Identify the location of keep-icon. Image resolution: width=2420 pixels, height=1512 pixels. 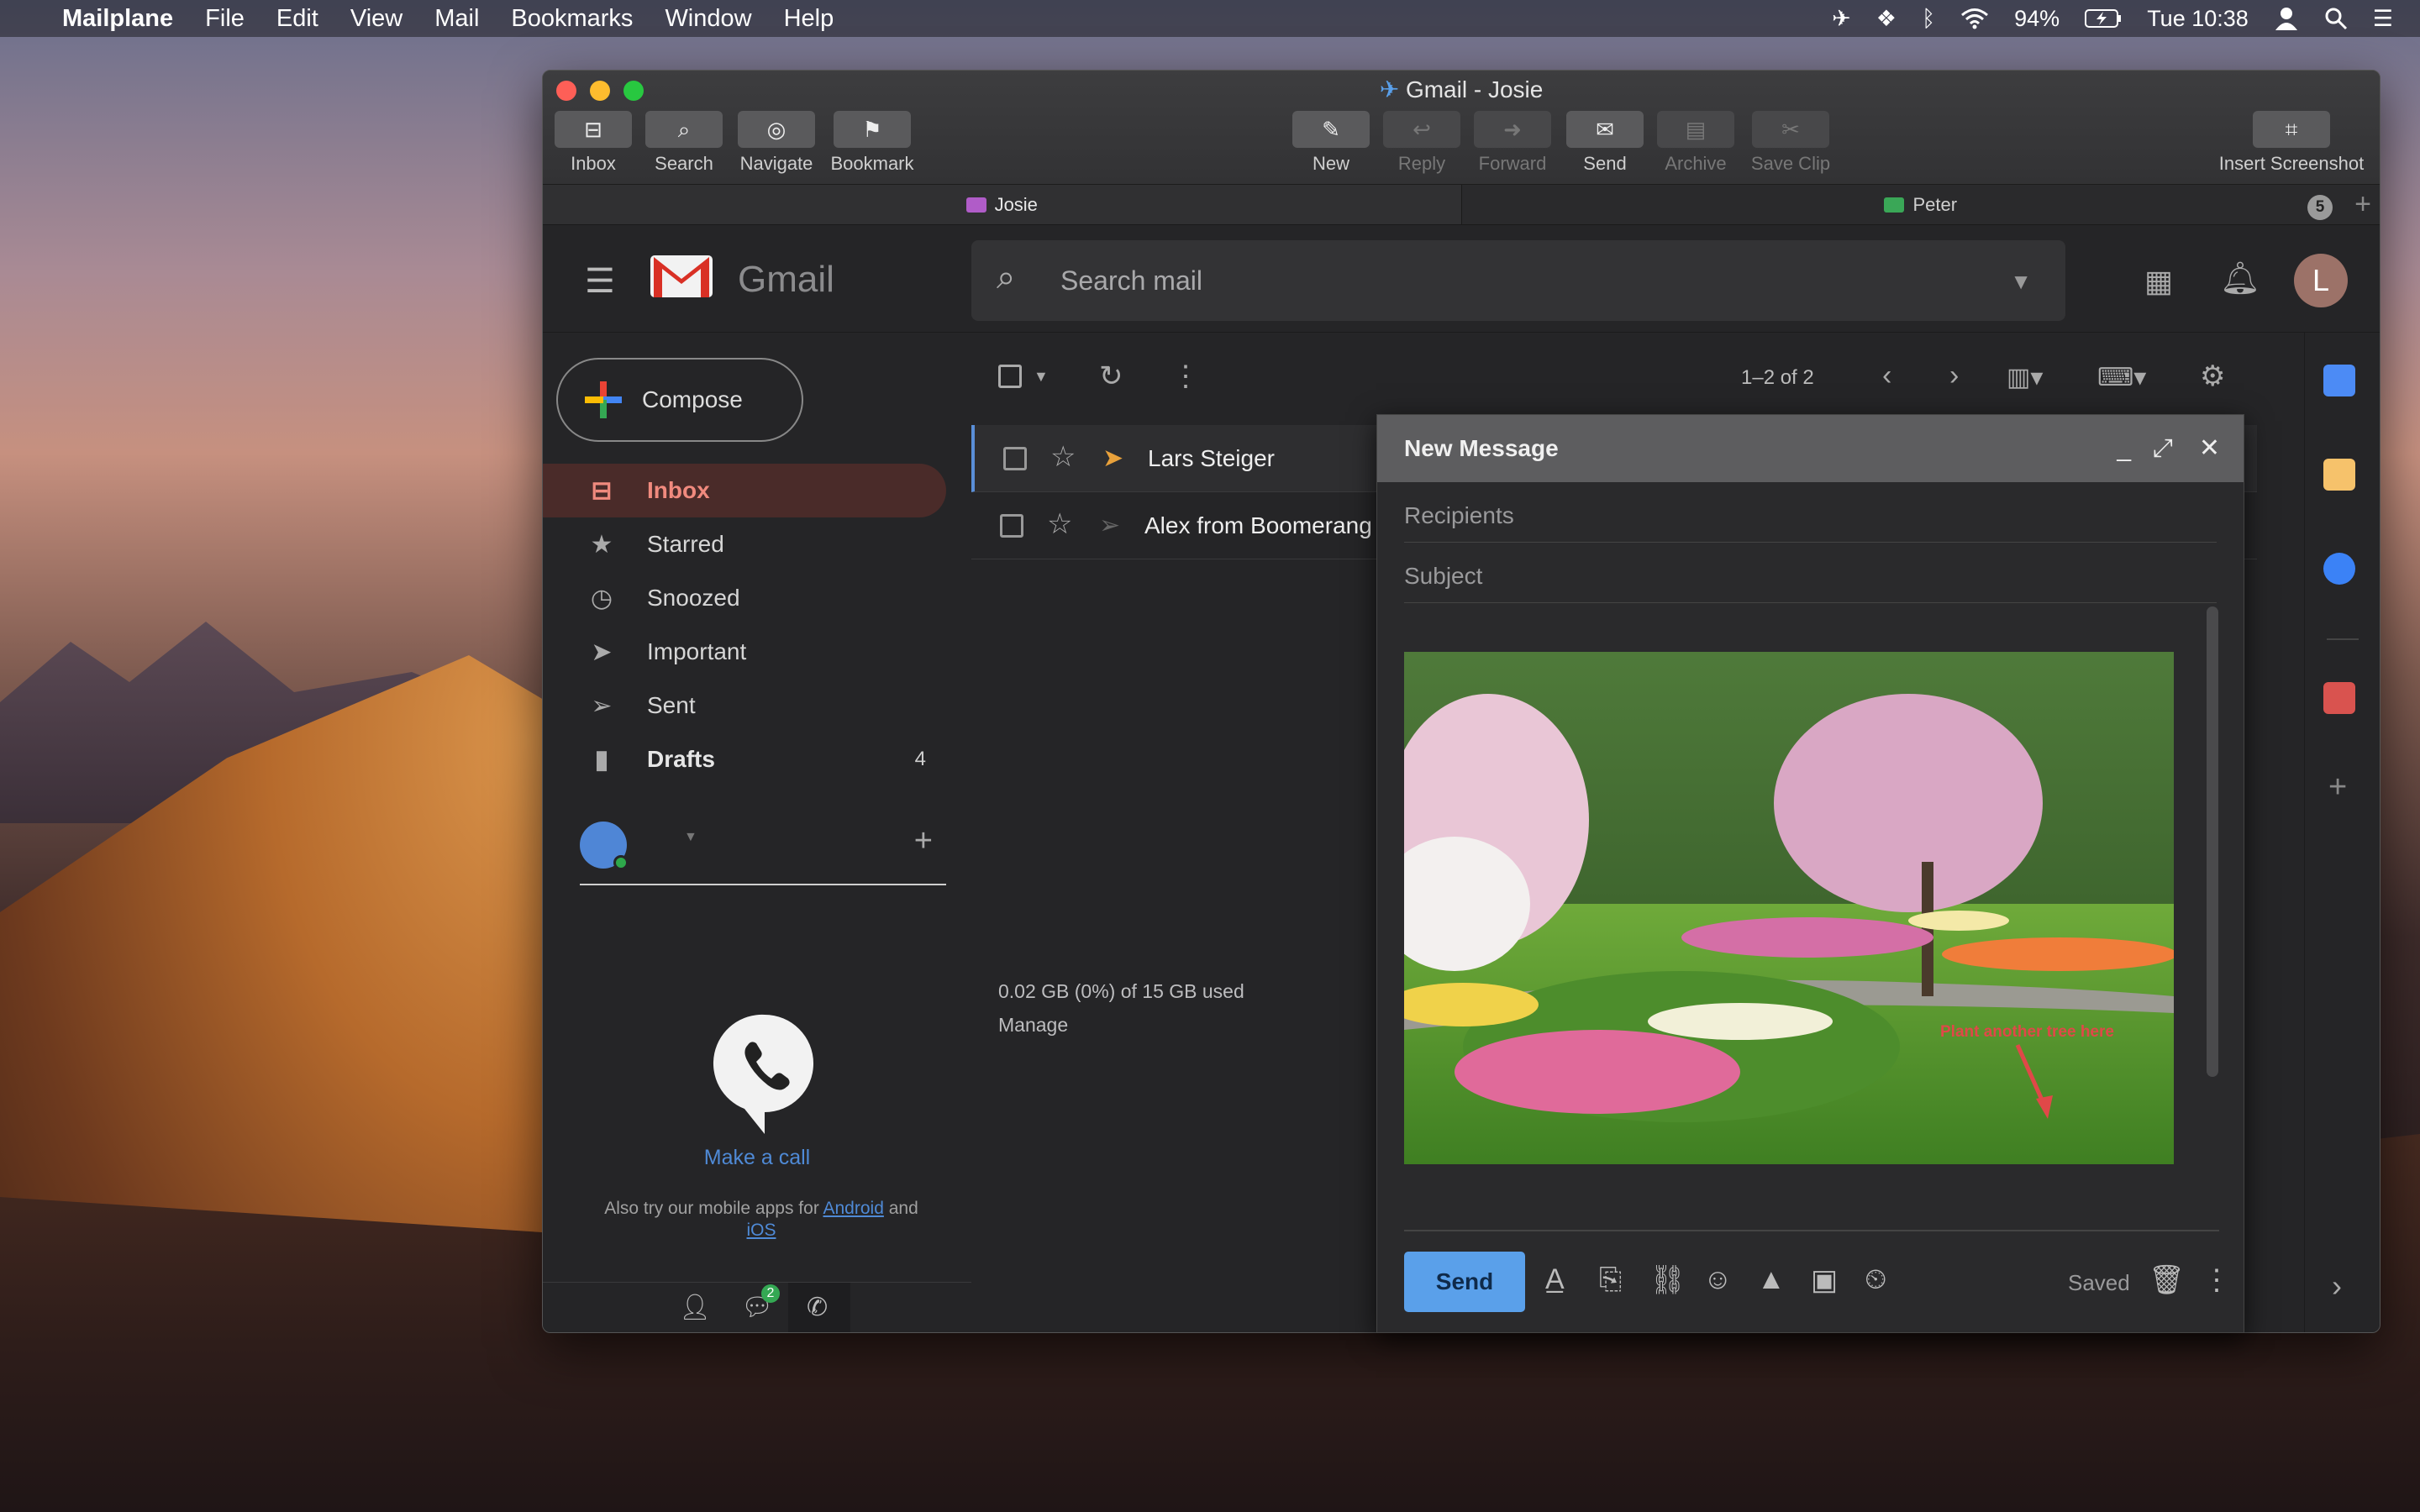
(2339, 475).